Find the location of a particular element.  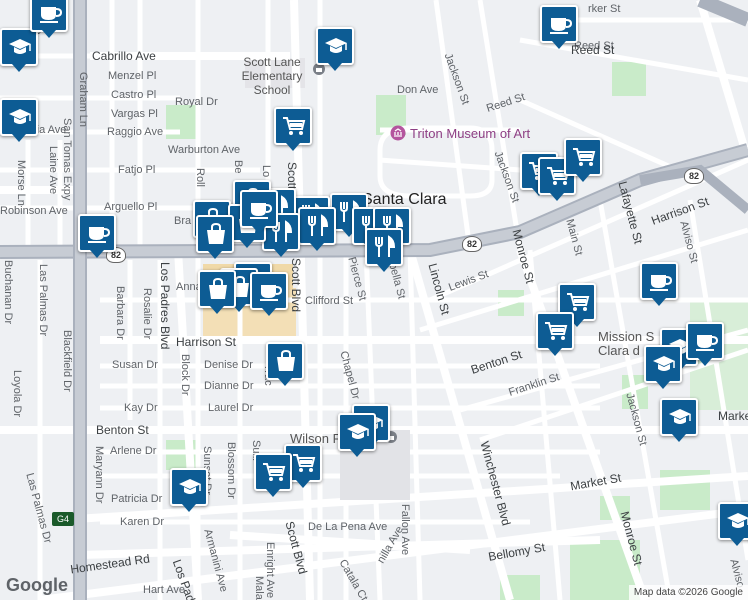

street-label-dianne: Dianne Dr is located at coordinates (229, 386).